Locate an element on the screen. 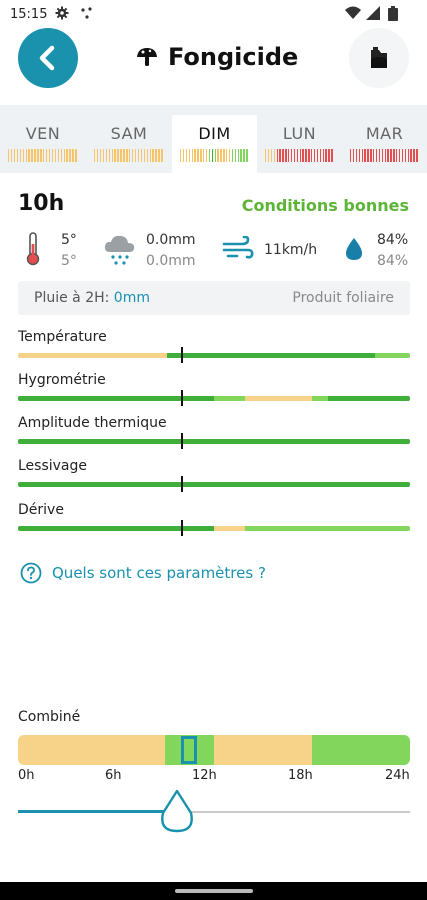 The height and width of the screenshot is (900, 427). tab-lun: LUN is located at coordinates (299, 144).